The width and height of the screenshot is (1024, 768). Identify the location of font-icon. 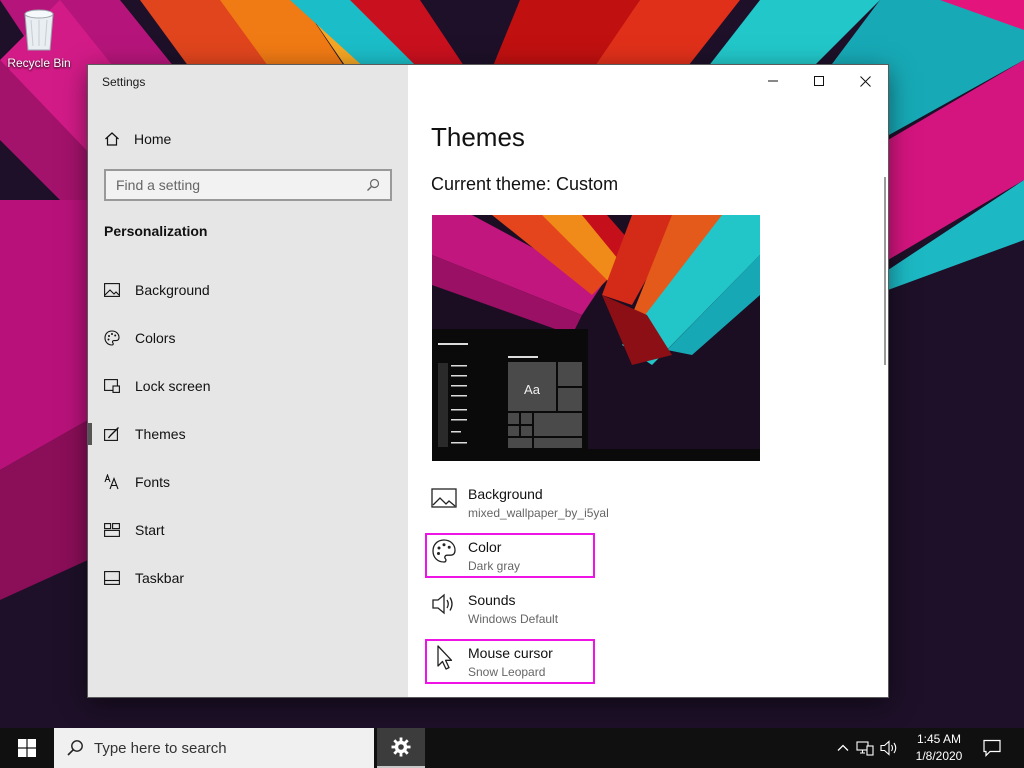
(111, 482).